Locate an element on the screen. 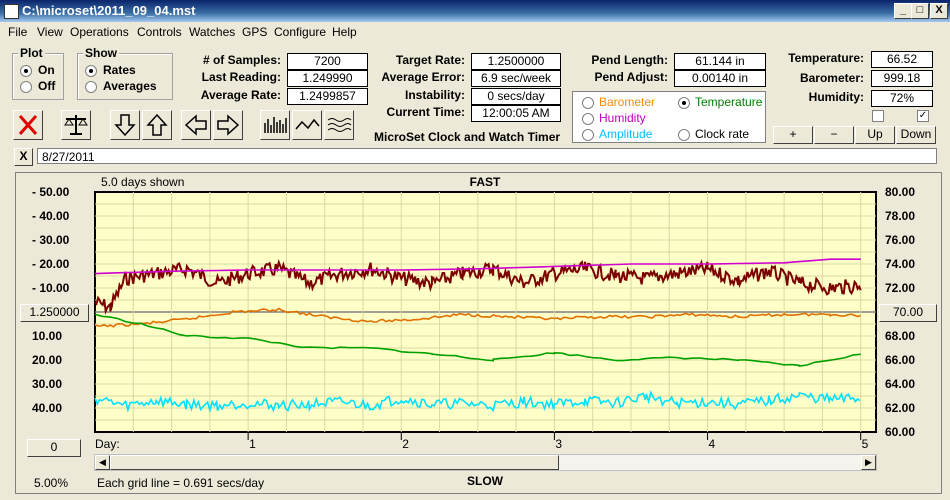 This screenshot has width=950, height=500. left-tick-label: 30.00 is located at coordinates (47, 384).